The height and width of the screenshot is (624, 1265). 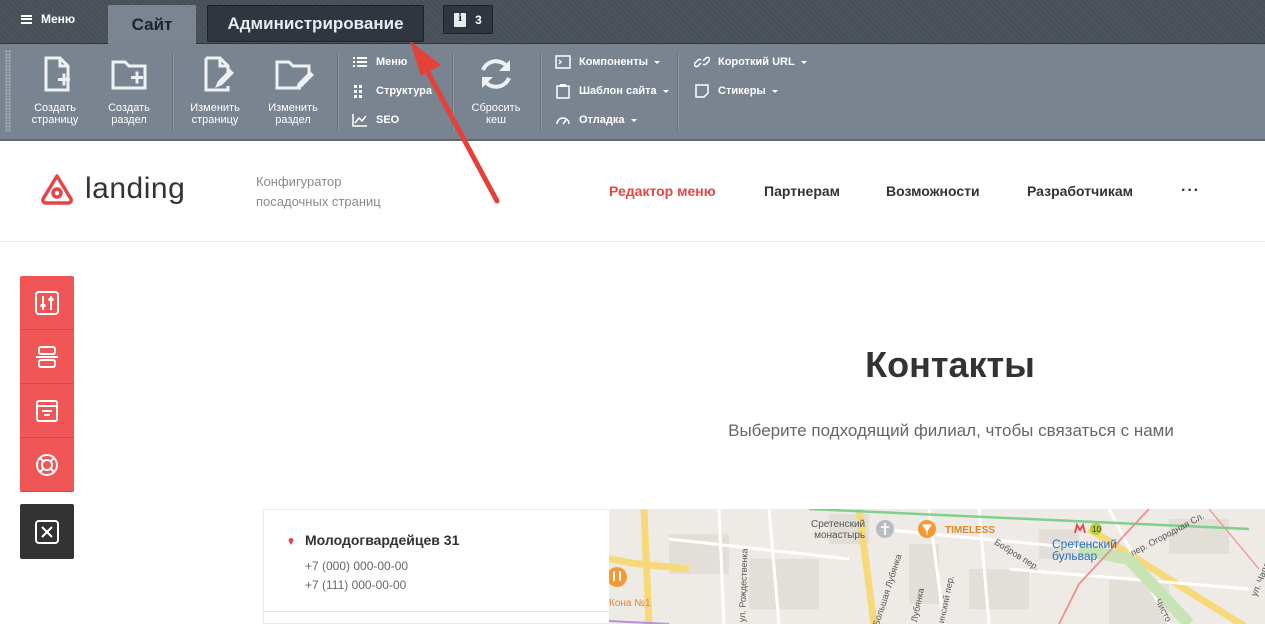 What do you see at coordinates (57, 189) in the screenshot?
I see `logo-icon` at bounding box center [57, 189].